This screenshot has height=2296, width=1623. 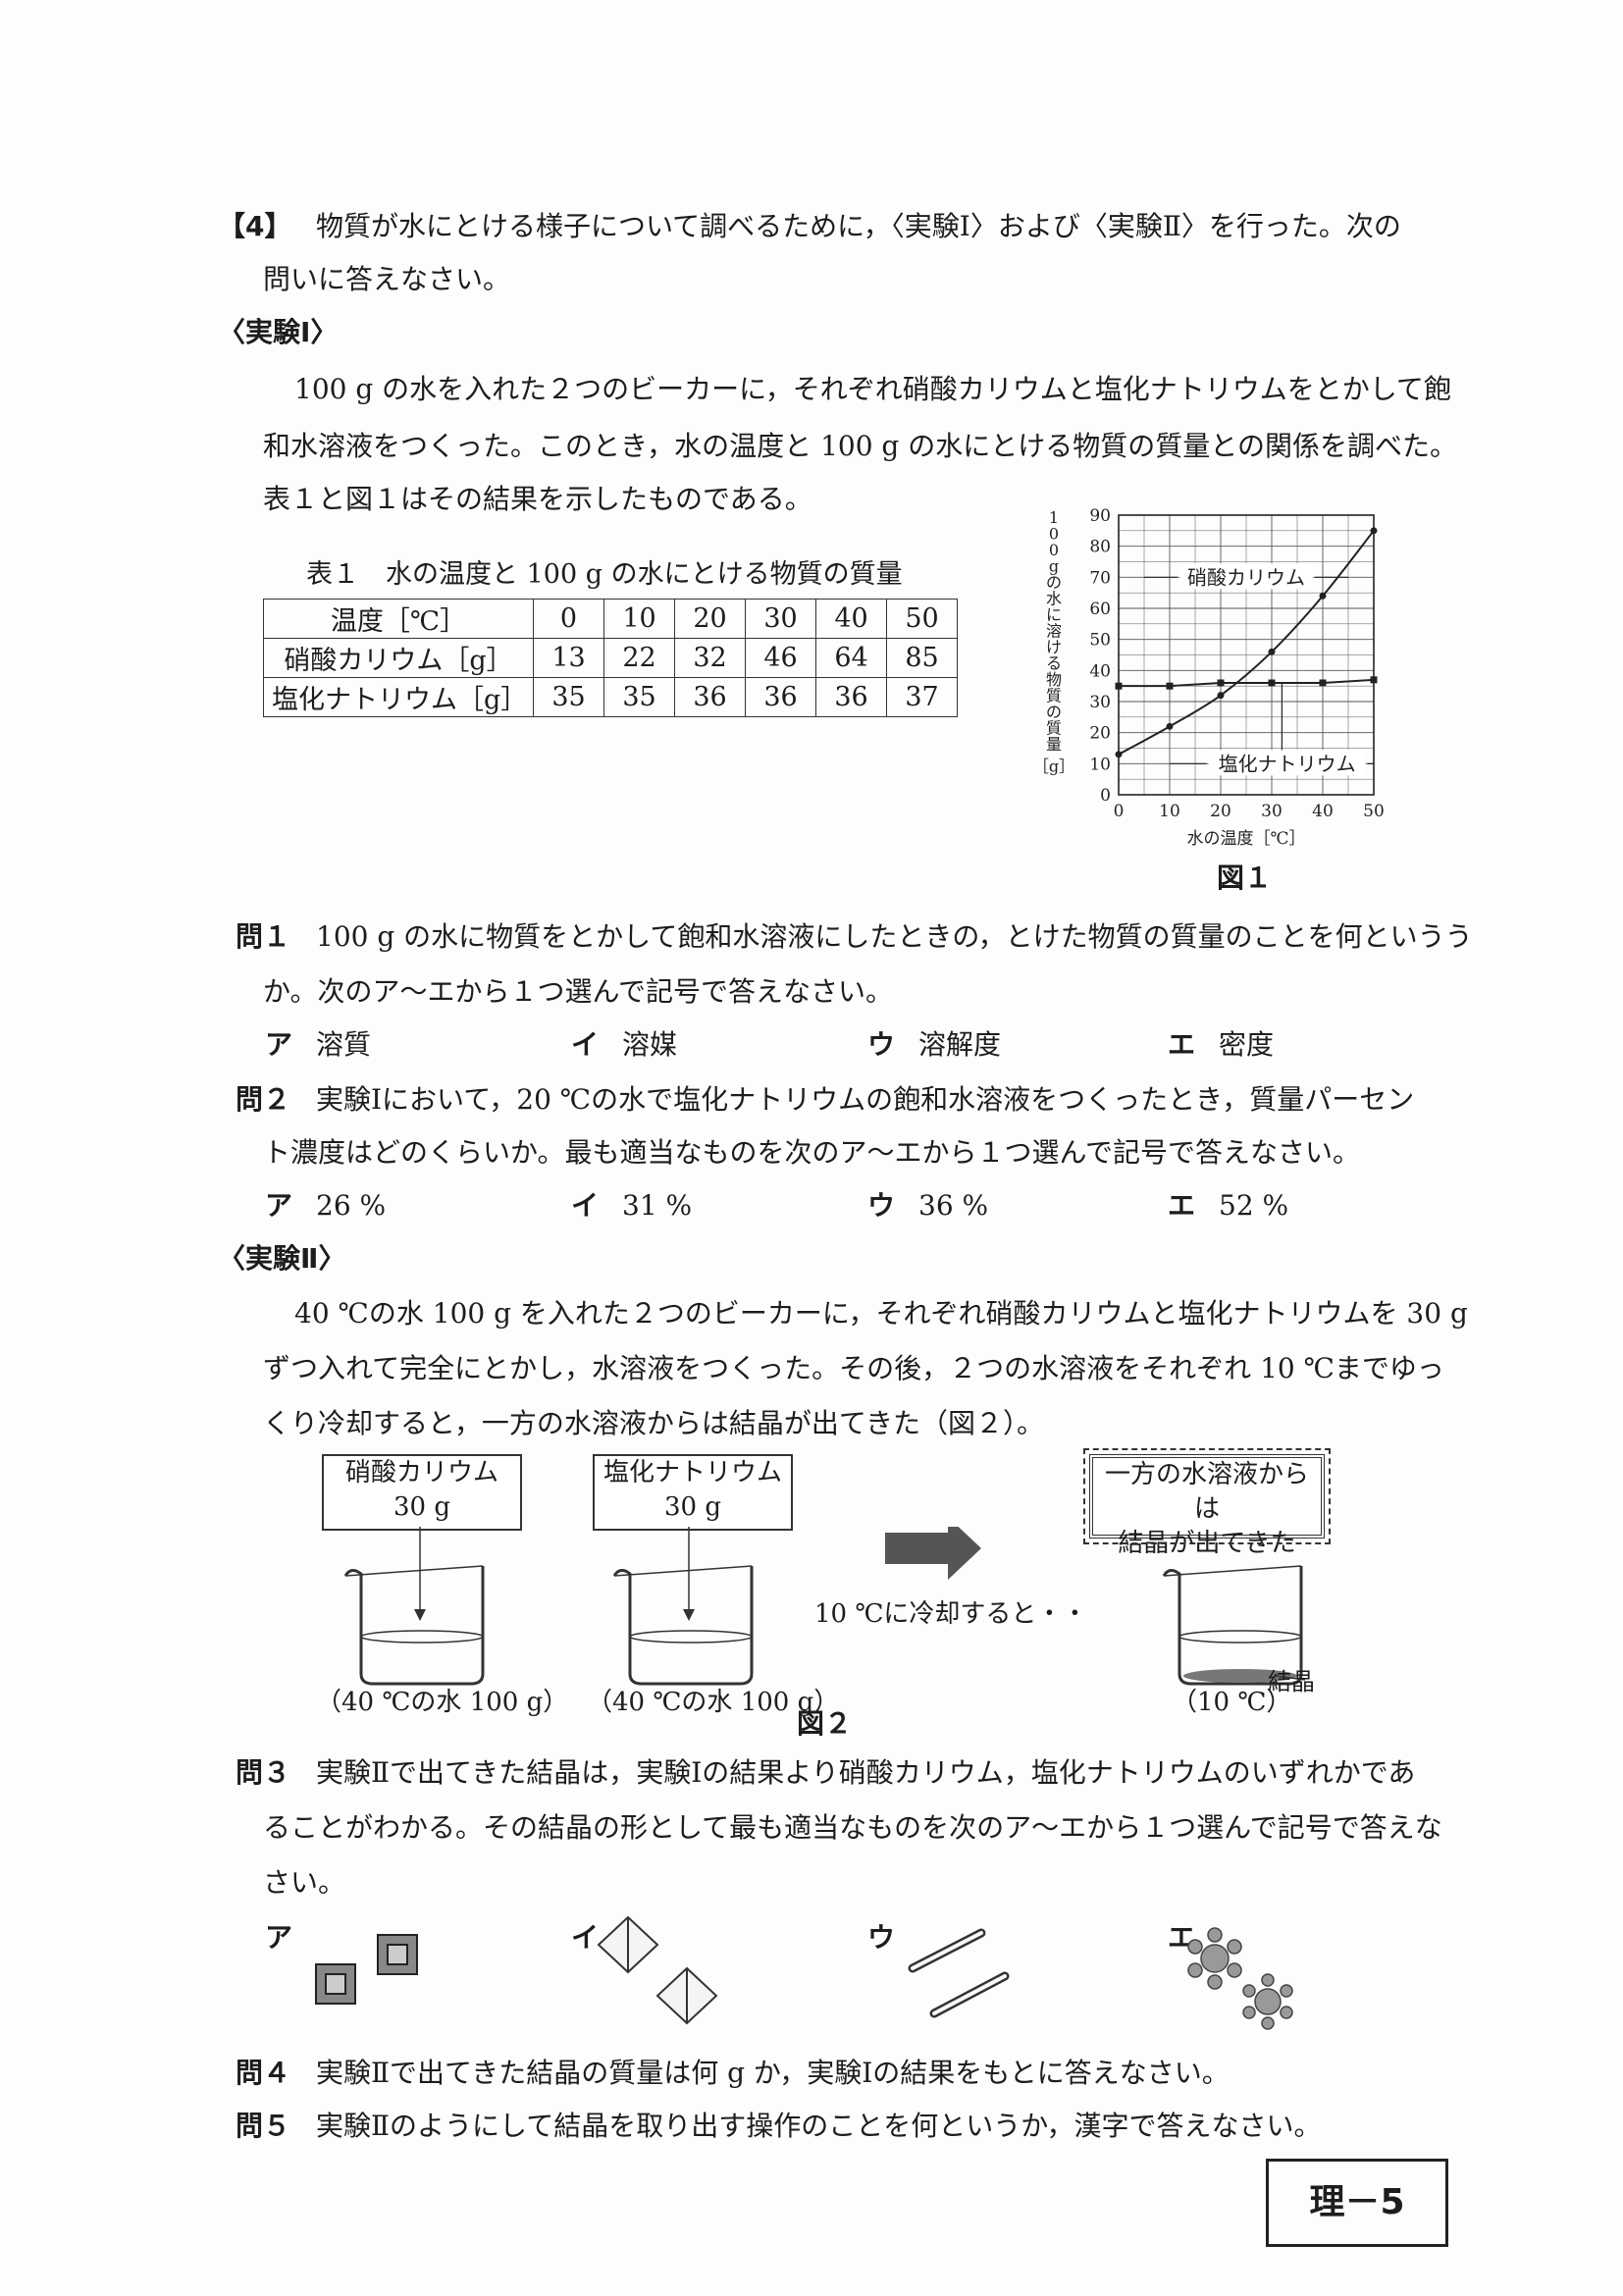 I want to click on q2-number: 問２, so click(x=263, y=1099).